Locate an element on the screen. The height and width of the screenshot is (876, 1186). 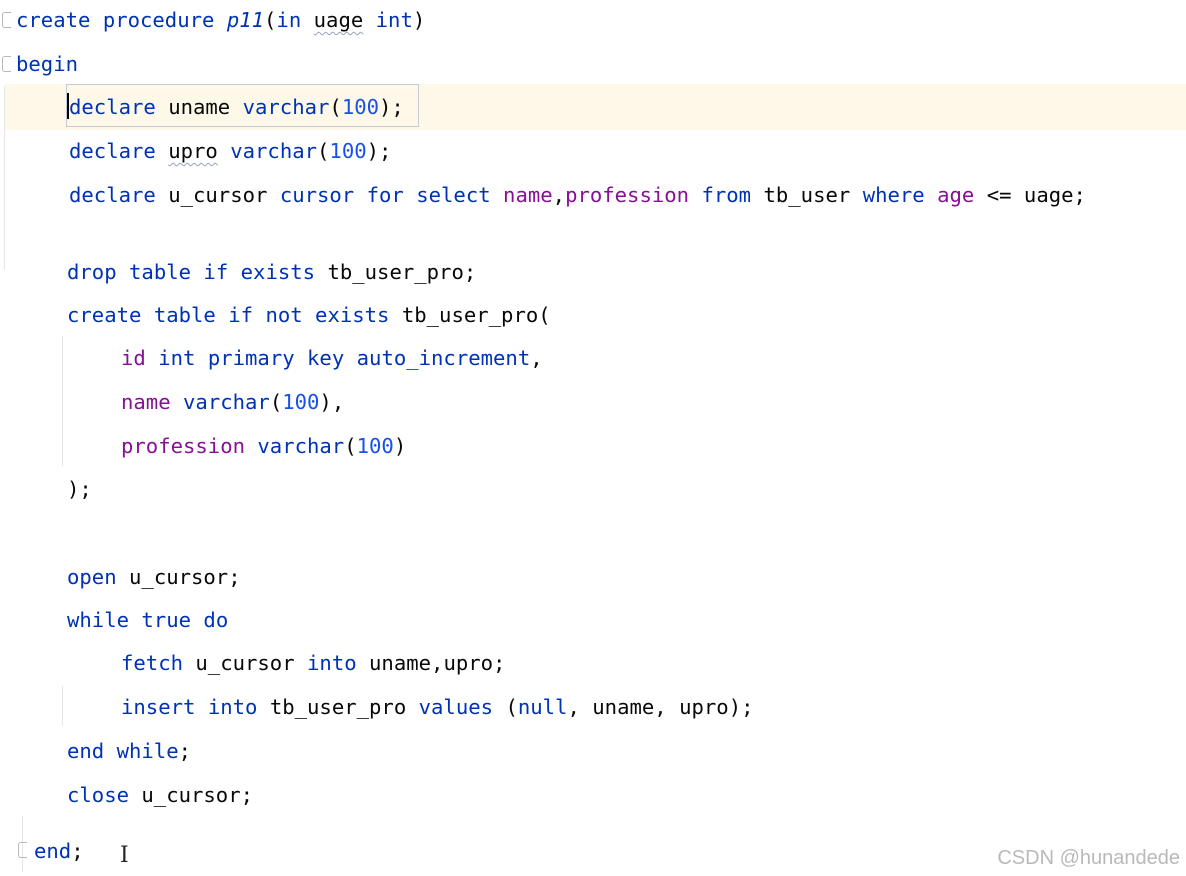
code-line-17: close u_cursor; is located at coordinates (160, 795).